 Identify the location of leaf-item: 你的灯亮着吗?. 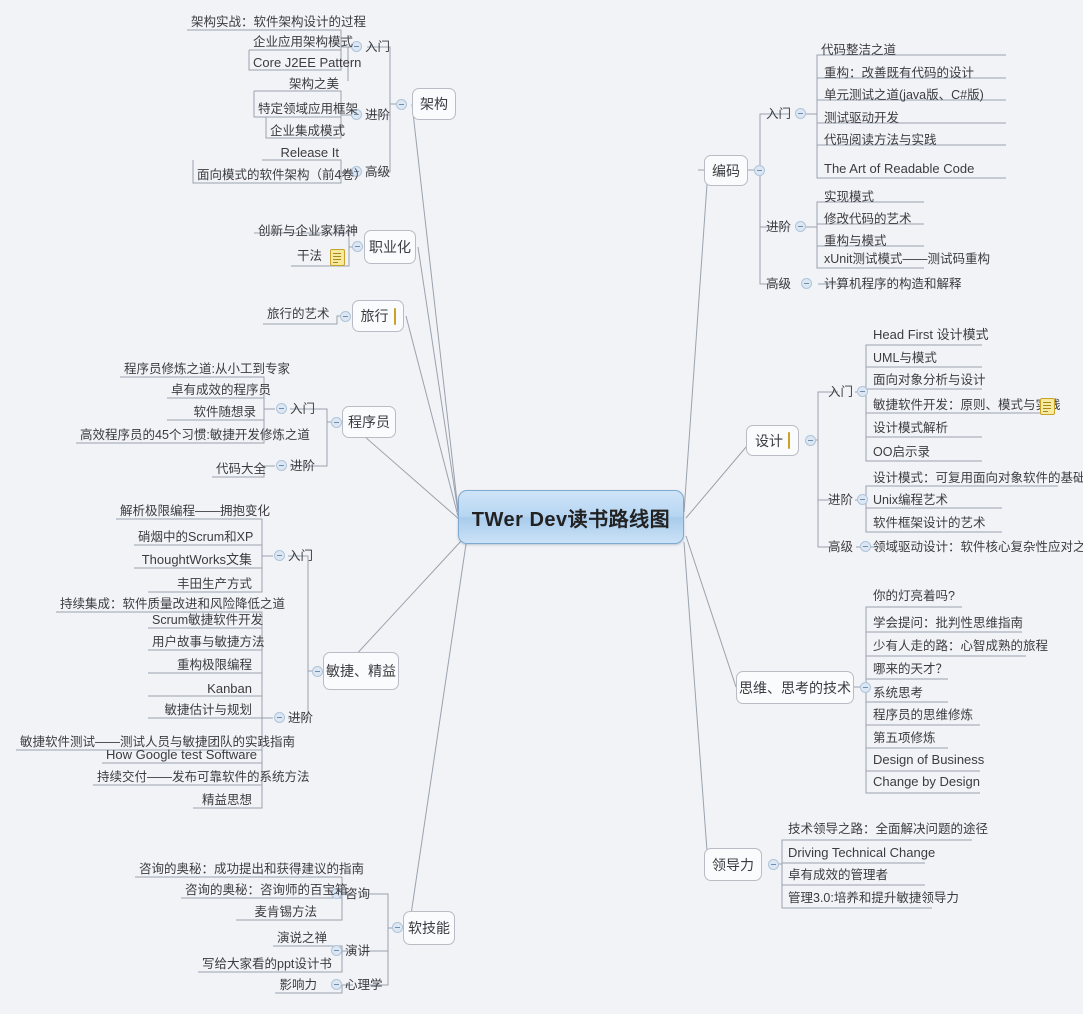
(919, 598).